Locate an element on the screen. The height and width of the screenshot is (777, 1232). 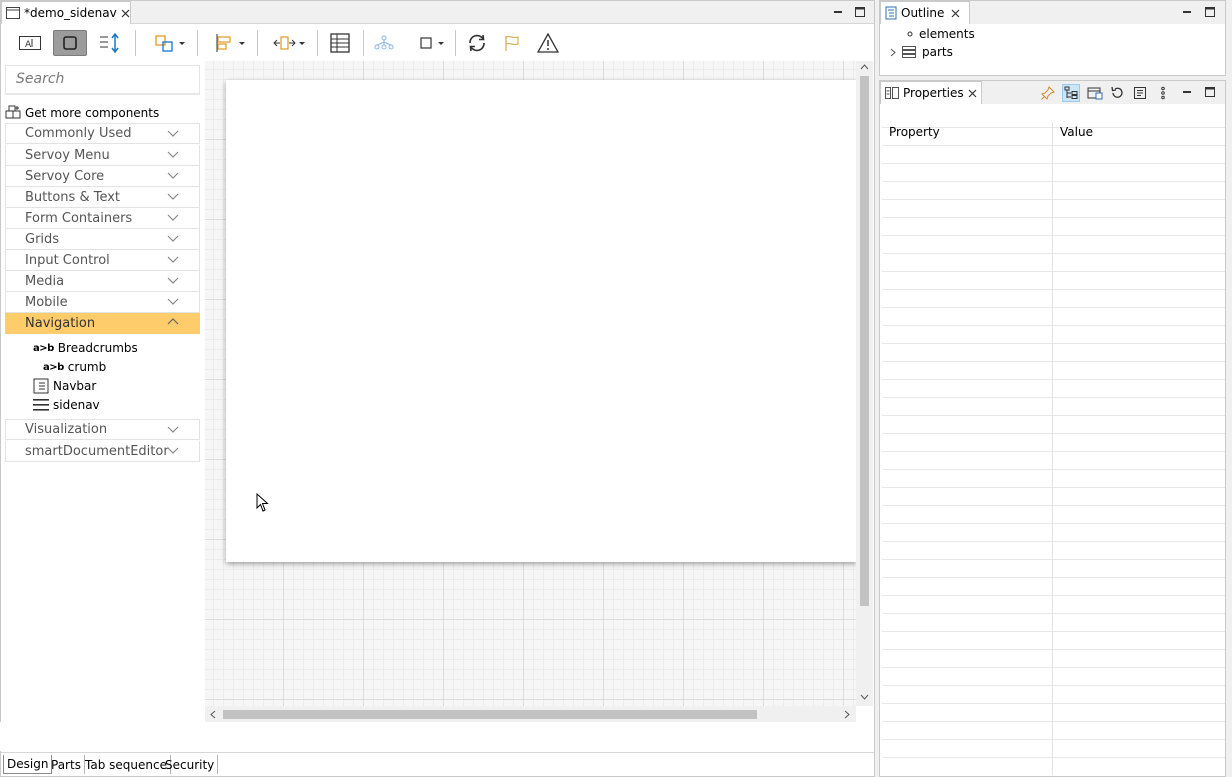
hierarchy-button is located at coordinates (384, 43).